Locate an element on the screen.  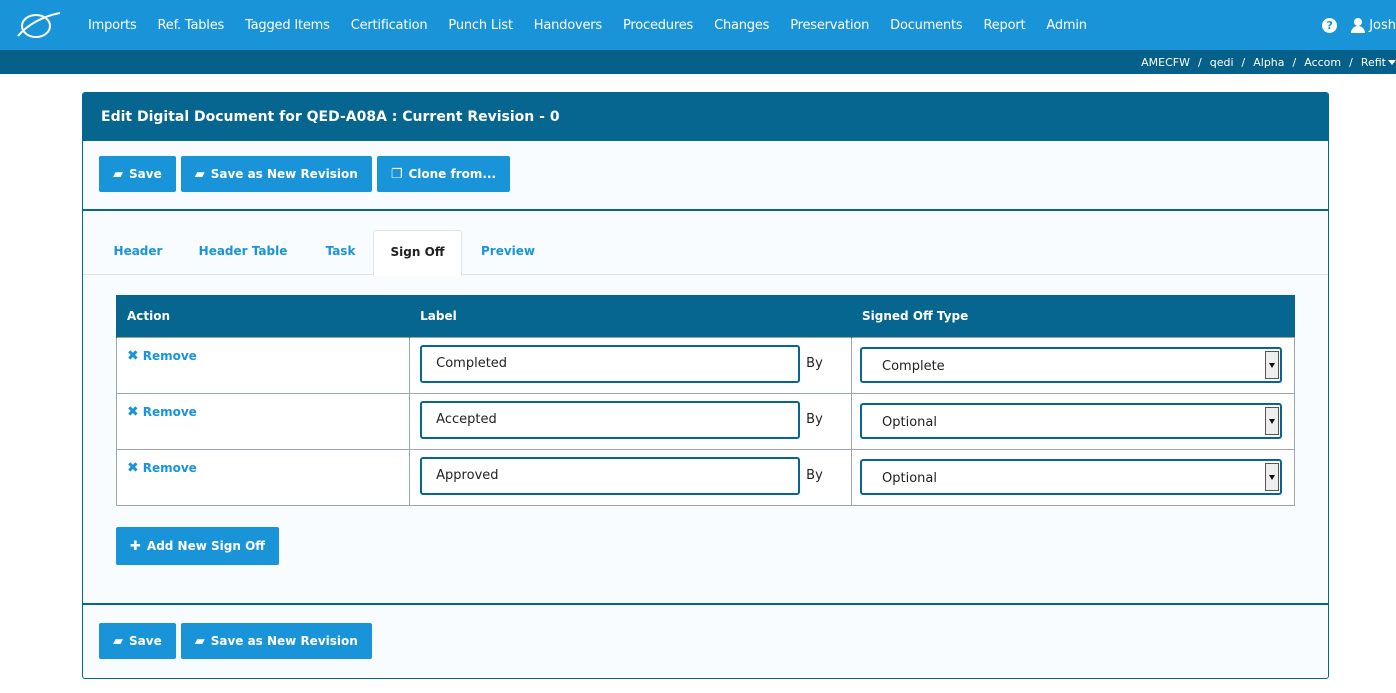
column-header-label: Label is located at coordinates (630, 316).